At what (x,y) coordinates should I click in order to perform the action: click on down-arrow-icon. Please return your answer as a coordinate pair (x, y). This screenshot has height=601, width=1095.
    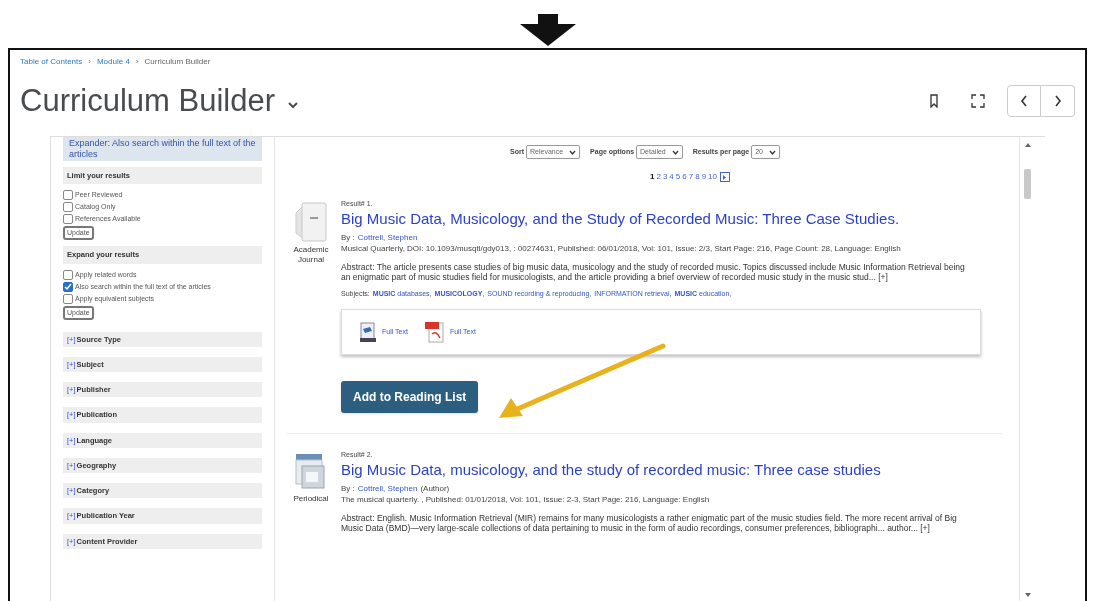
    Looking at the image, I should click on (547, 30).